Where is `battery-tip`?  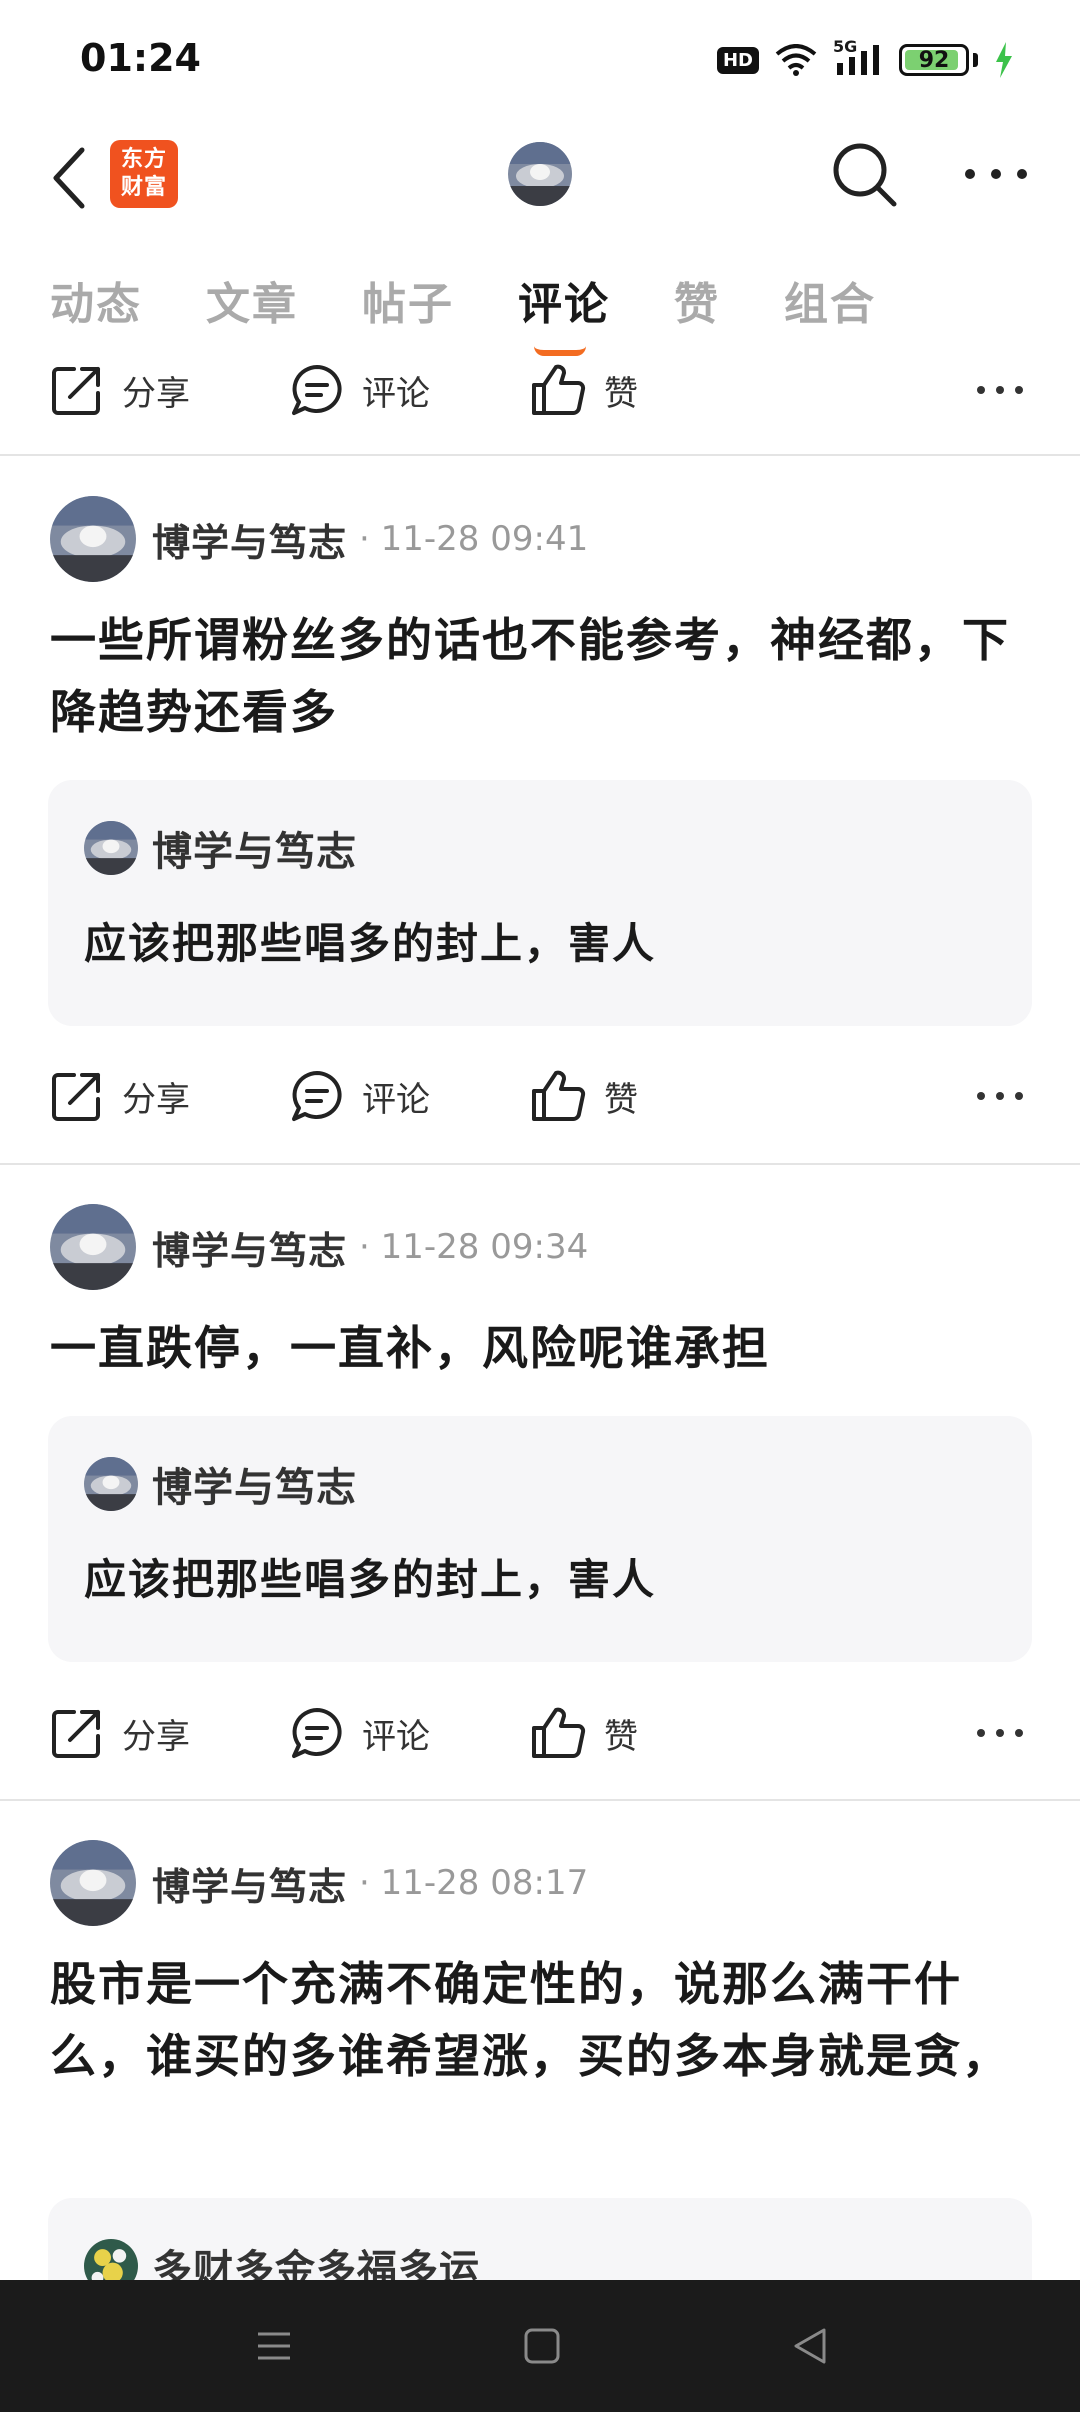 battery-tip is located at coordinates (975, 60).